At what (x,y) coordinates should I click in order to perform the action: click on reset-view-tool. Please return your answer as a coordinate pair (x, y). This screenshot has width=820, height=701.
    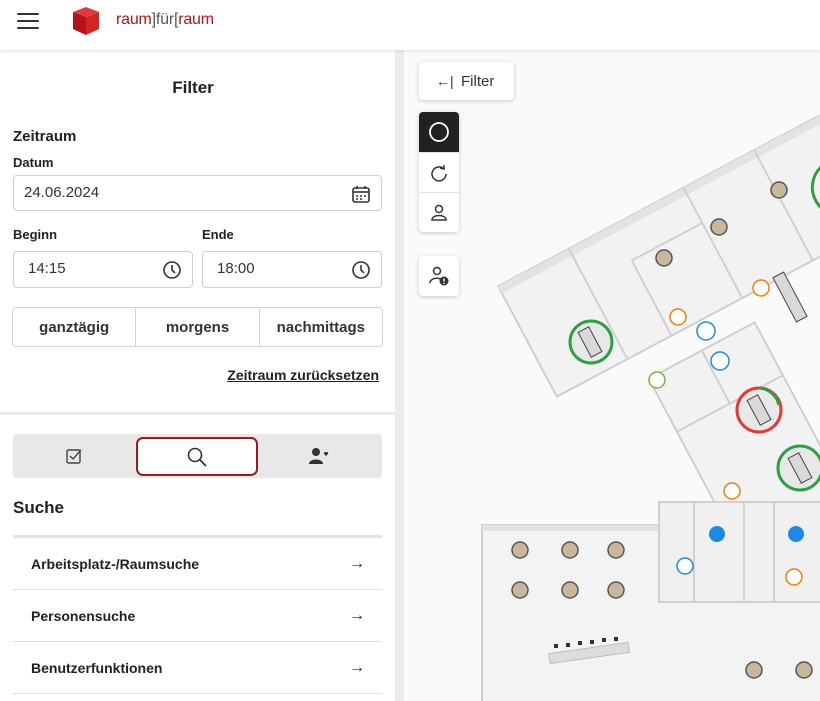
    Looking at the image, I should click on (439, 172).